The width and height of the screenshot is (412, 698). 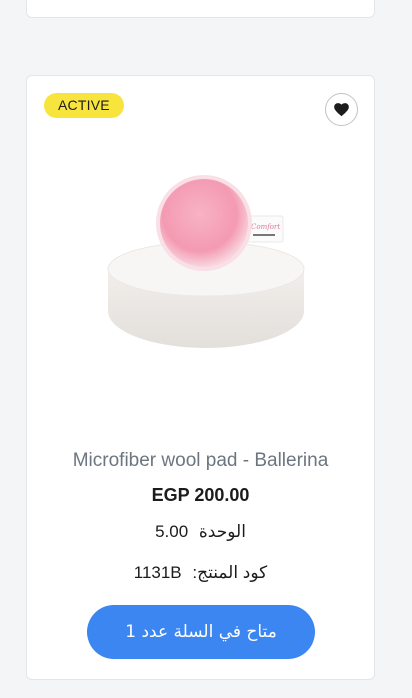 I want to click on unit-label: الوحدة, so click(x=222, y=531).